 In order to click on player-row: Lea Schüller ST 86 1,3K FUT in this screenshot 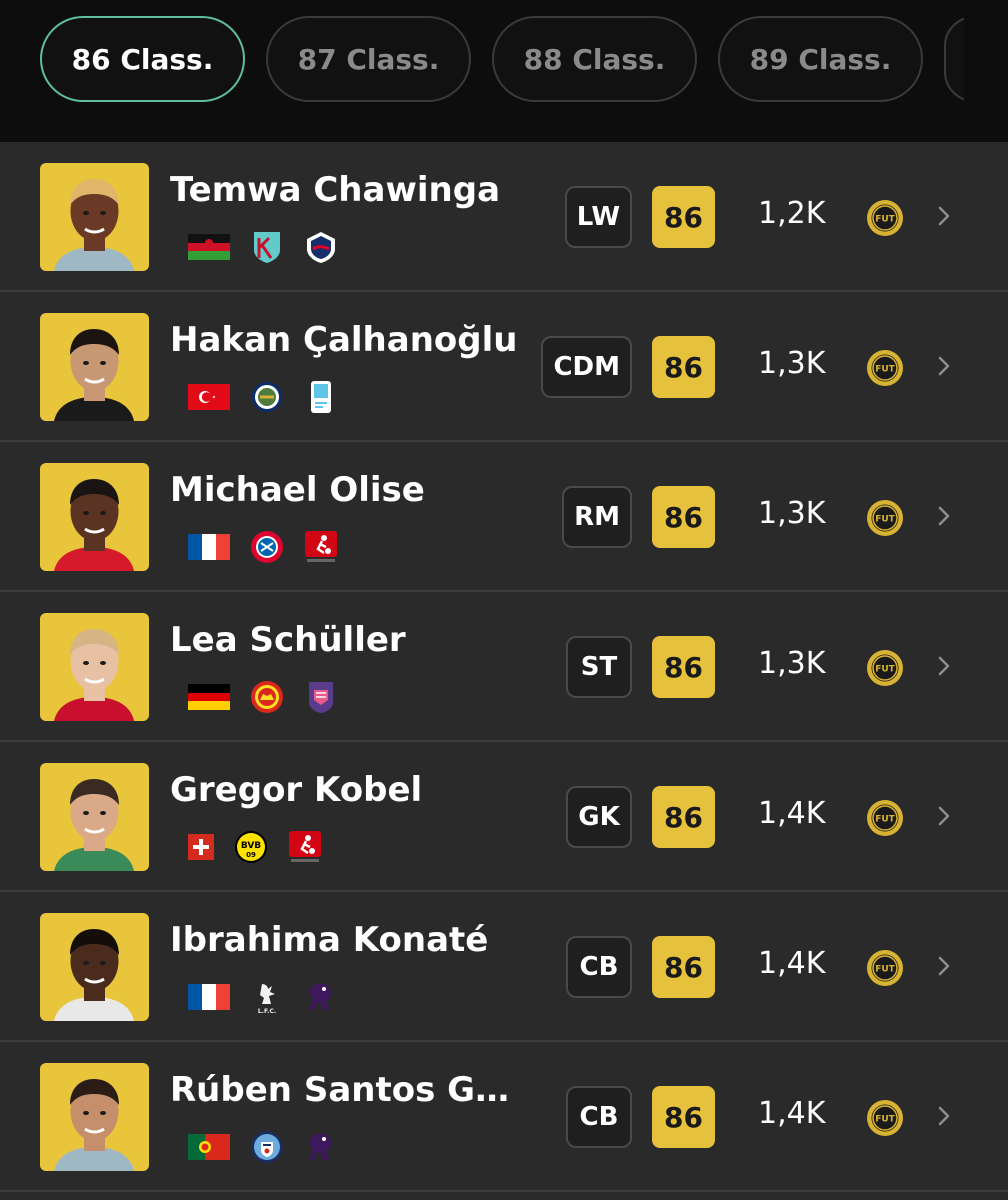, I will do `click(504, 667)`.